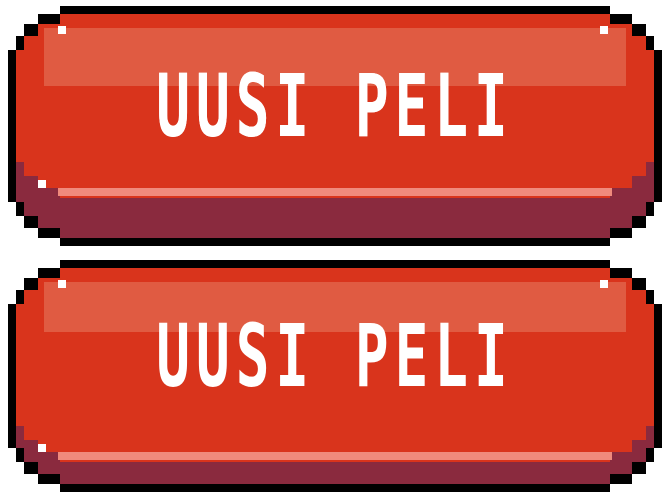  I want to click on button-label: UUSI PELI, so click(335, 107).